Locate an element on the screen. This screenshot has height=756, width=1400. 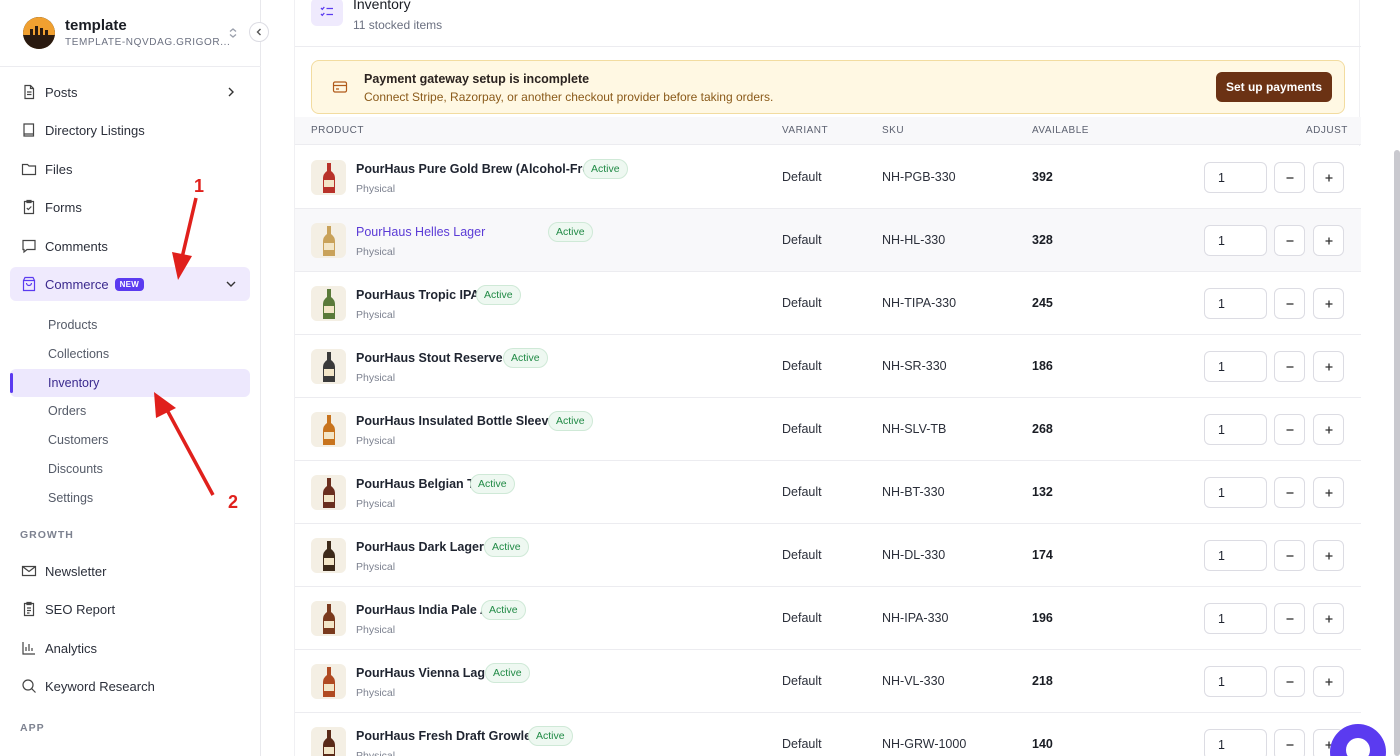
sidebar-item-forms: Forms is located at coordinates (130, 207).